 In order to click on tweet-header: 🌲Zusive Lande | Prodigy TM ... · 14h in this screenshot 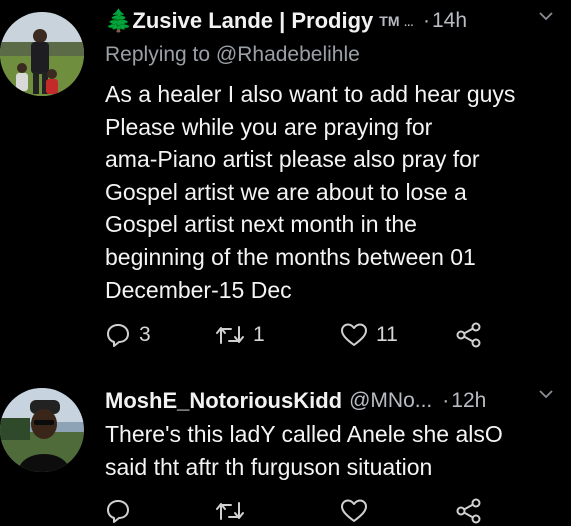, I will do `click(338, 21)`.